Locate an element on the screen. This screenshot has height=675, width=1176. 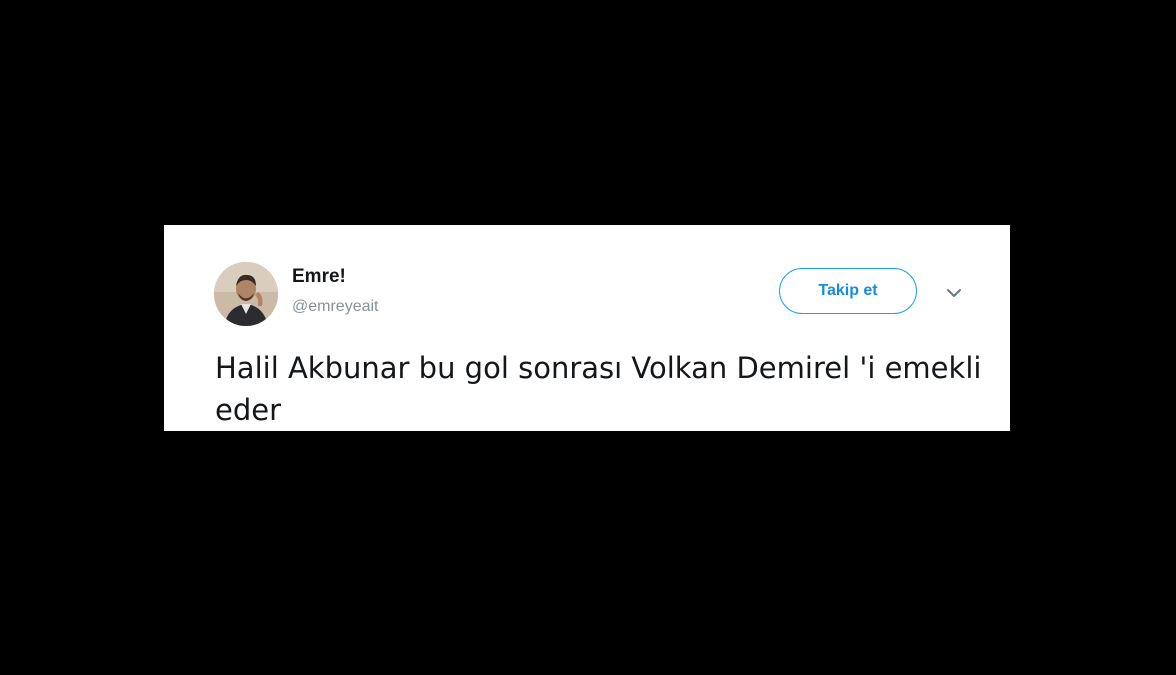
user-handle: @emreyeait is located at coordinates (335, 307).